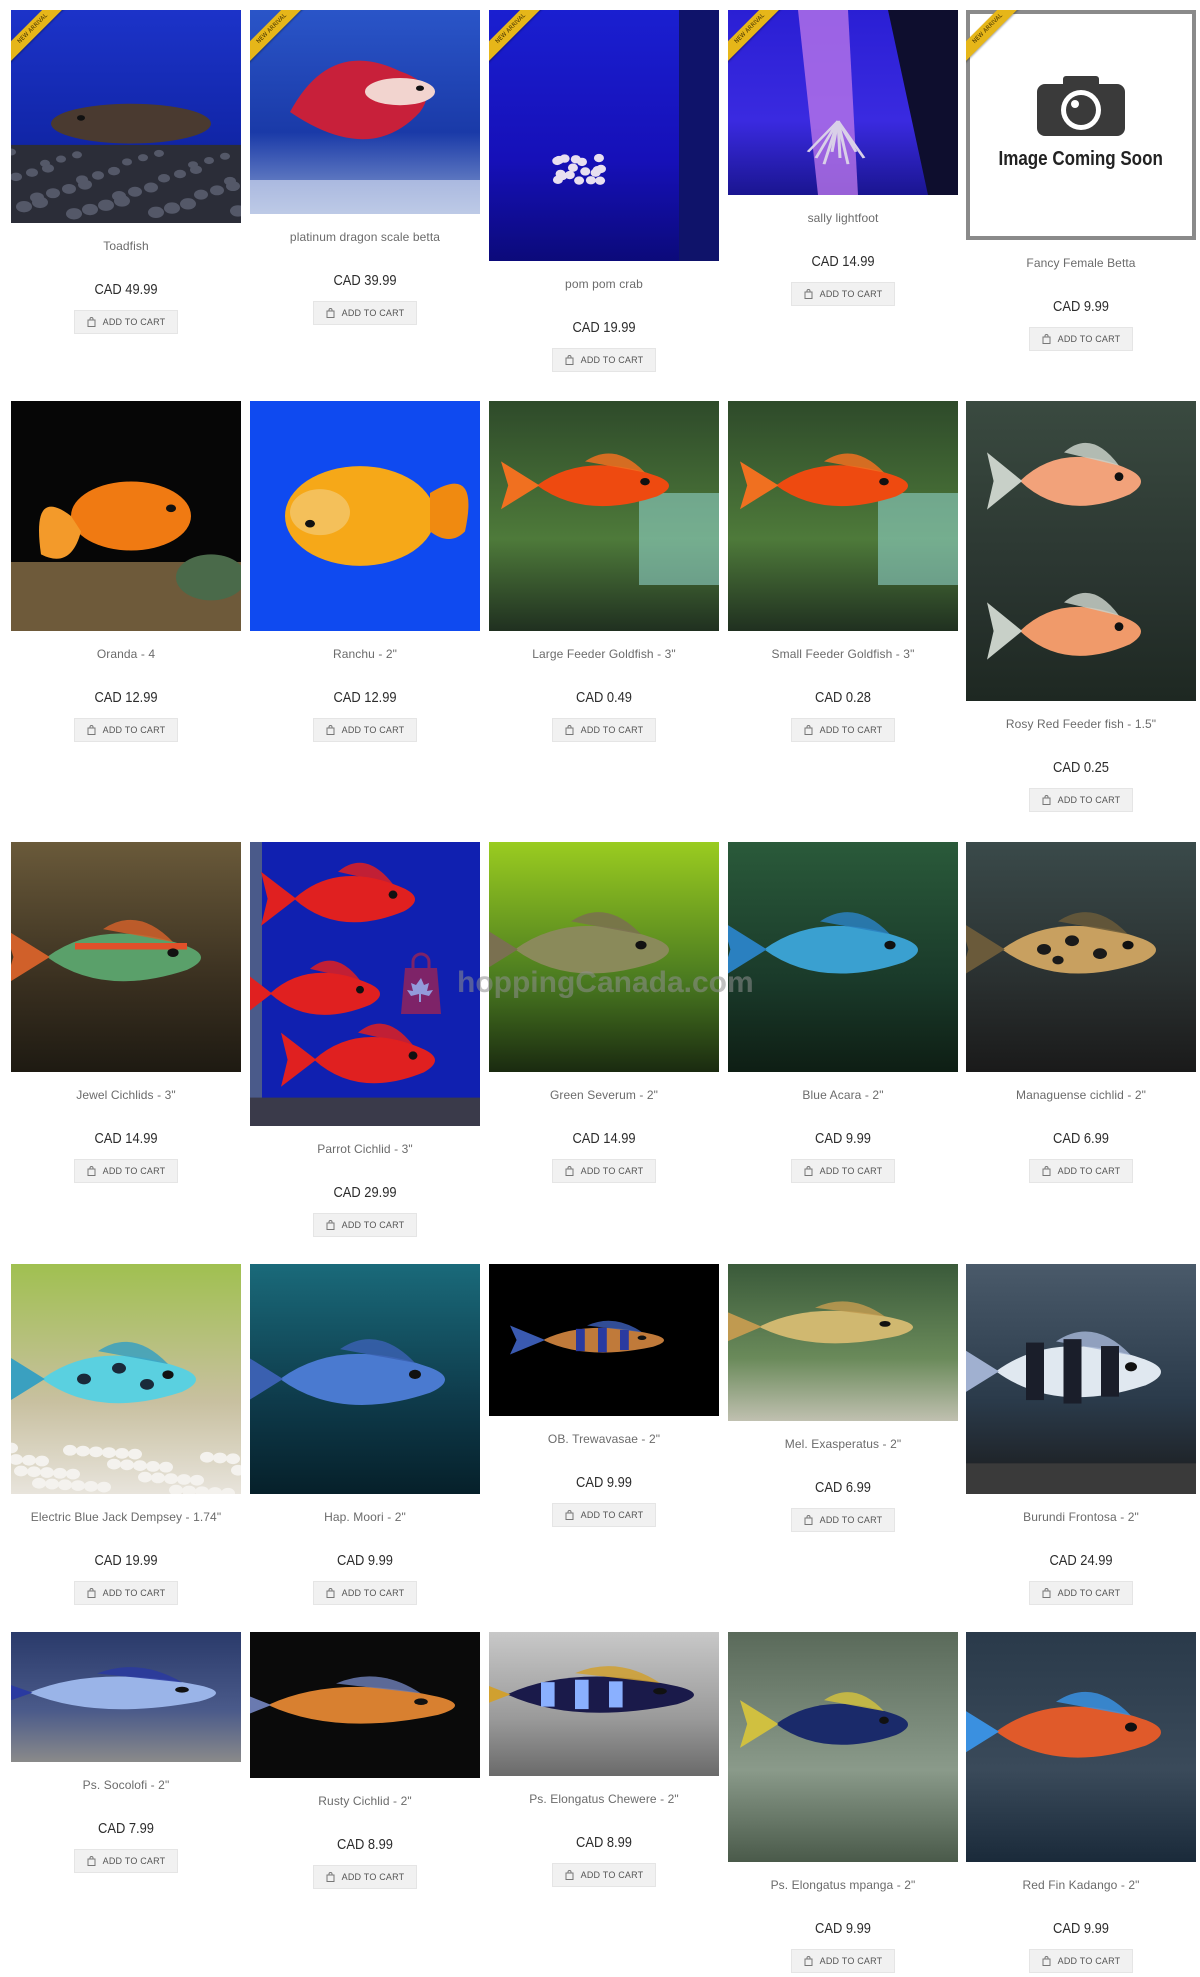 The image size is (1200, 1977). I want to click on product-card: Rusty Cichlid - 2" CAD 8.99 ADD TO CART, so click(365, 1760).